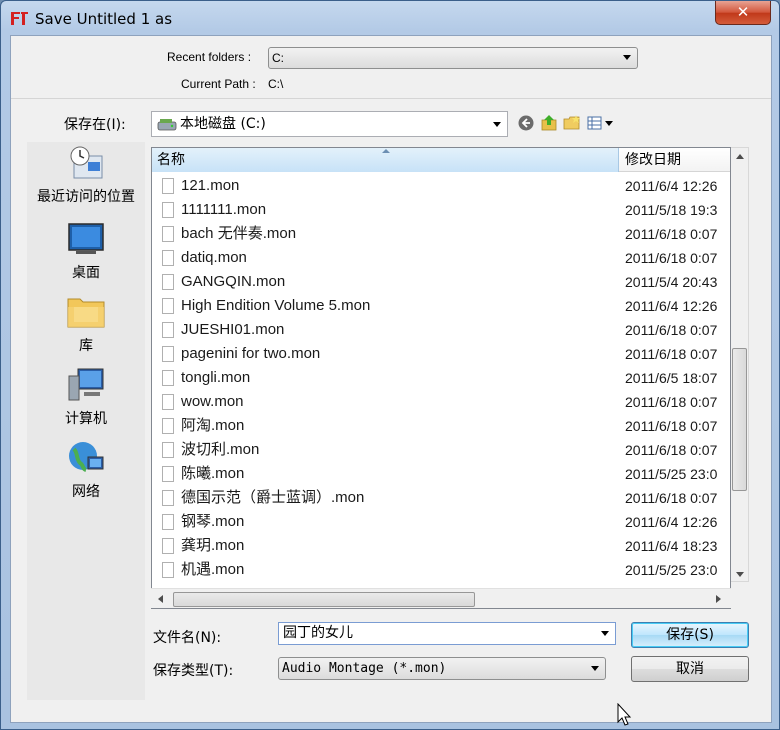 The image size is (780, 730). Describe the element at coordinates (86, 419) in the screenshot. I see `place-label: 计算机` at that location.